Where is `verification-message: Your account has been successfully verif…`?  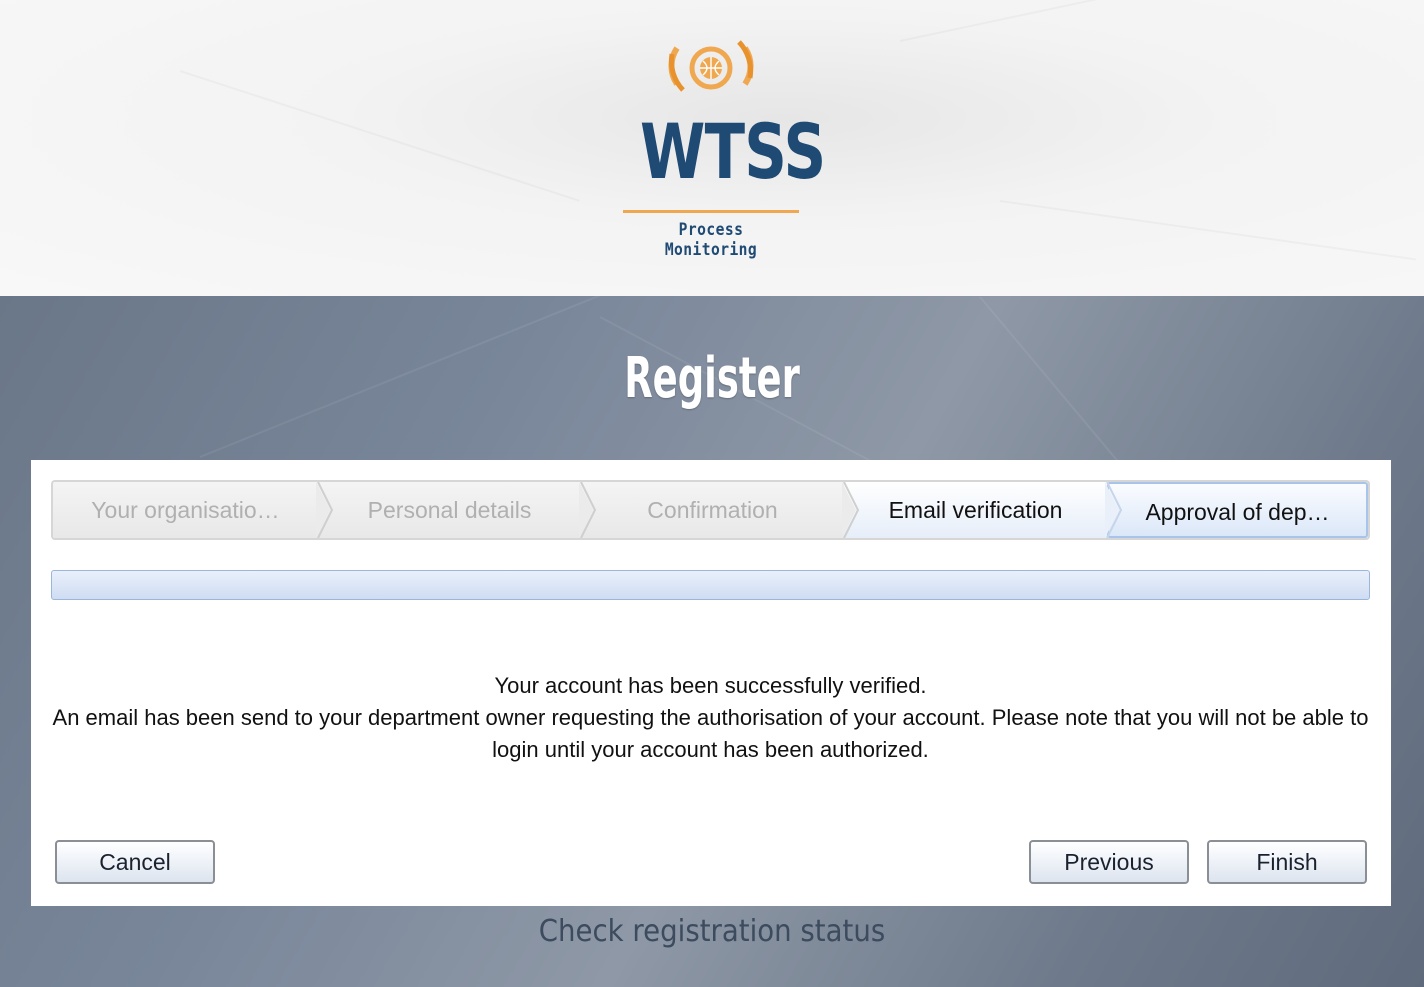
verification-message: Your account has been successfully verif… is located at coordinates (710, 718).